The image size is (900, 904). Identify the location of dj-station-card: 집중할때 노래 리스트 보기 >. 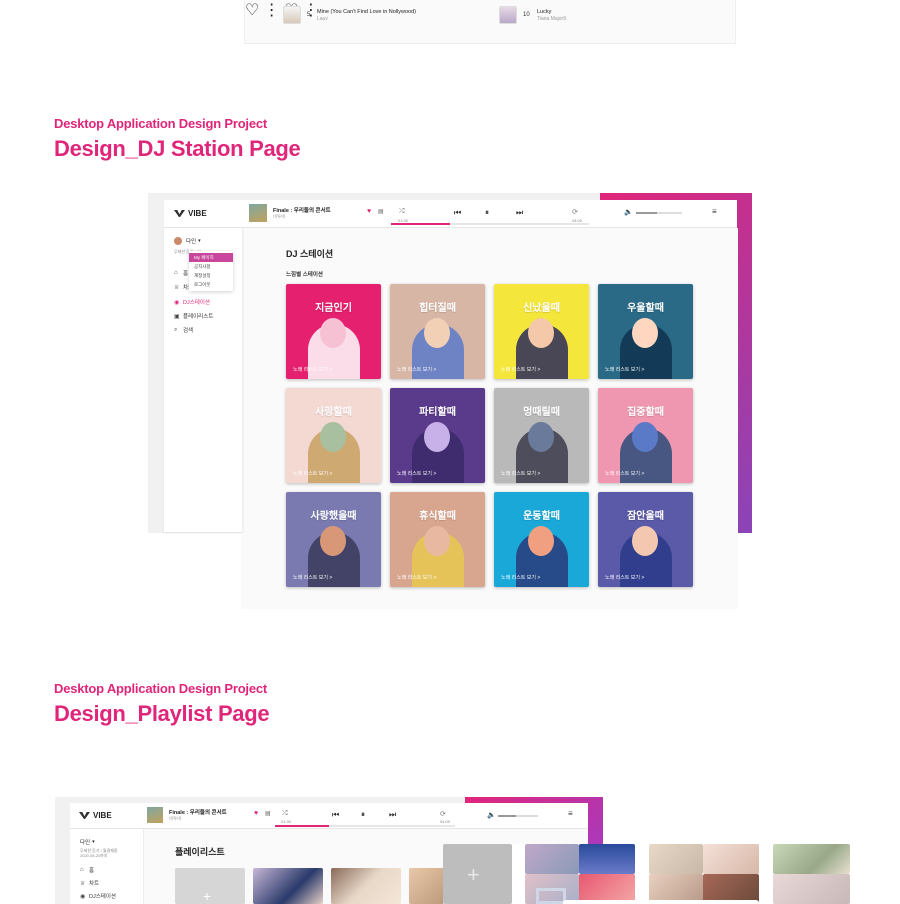
(645, 435).